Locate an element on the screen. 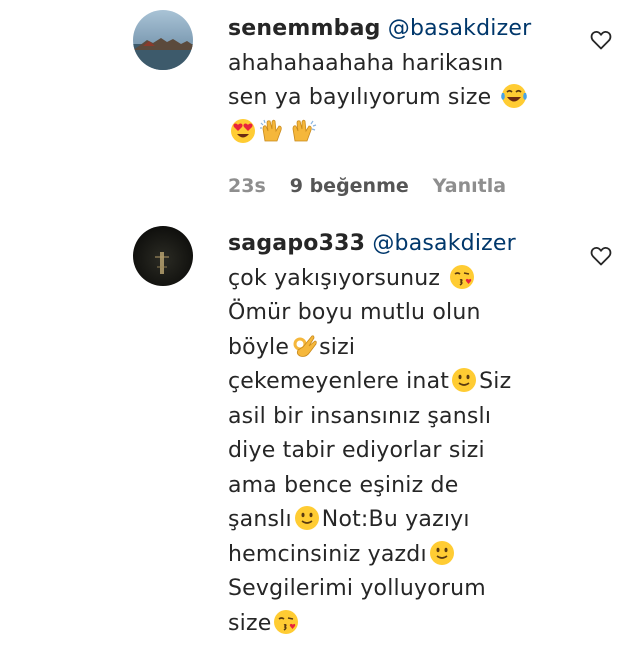 This screenshot has height=668, width=635. face-with-tears-of-joy-icon is located at coordinates (513, 96).